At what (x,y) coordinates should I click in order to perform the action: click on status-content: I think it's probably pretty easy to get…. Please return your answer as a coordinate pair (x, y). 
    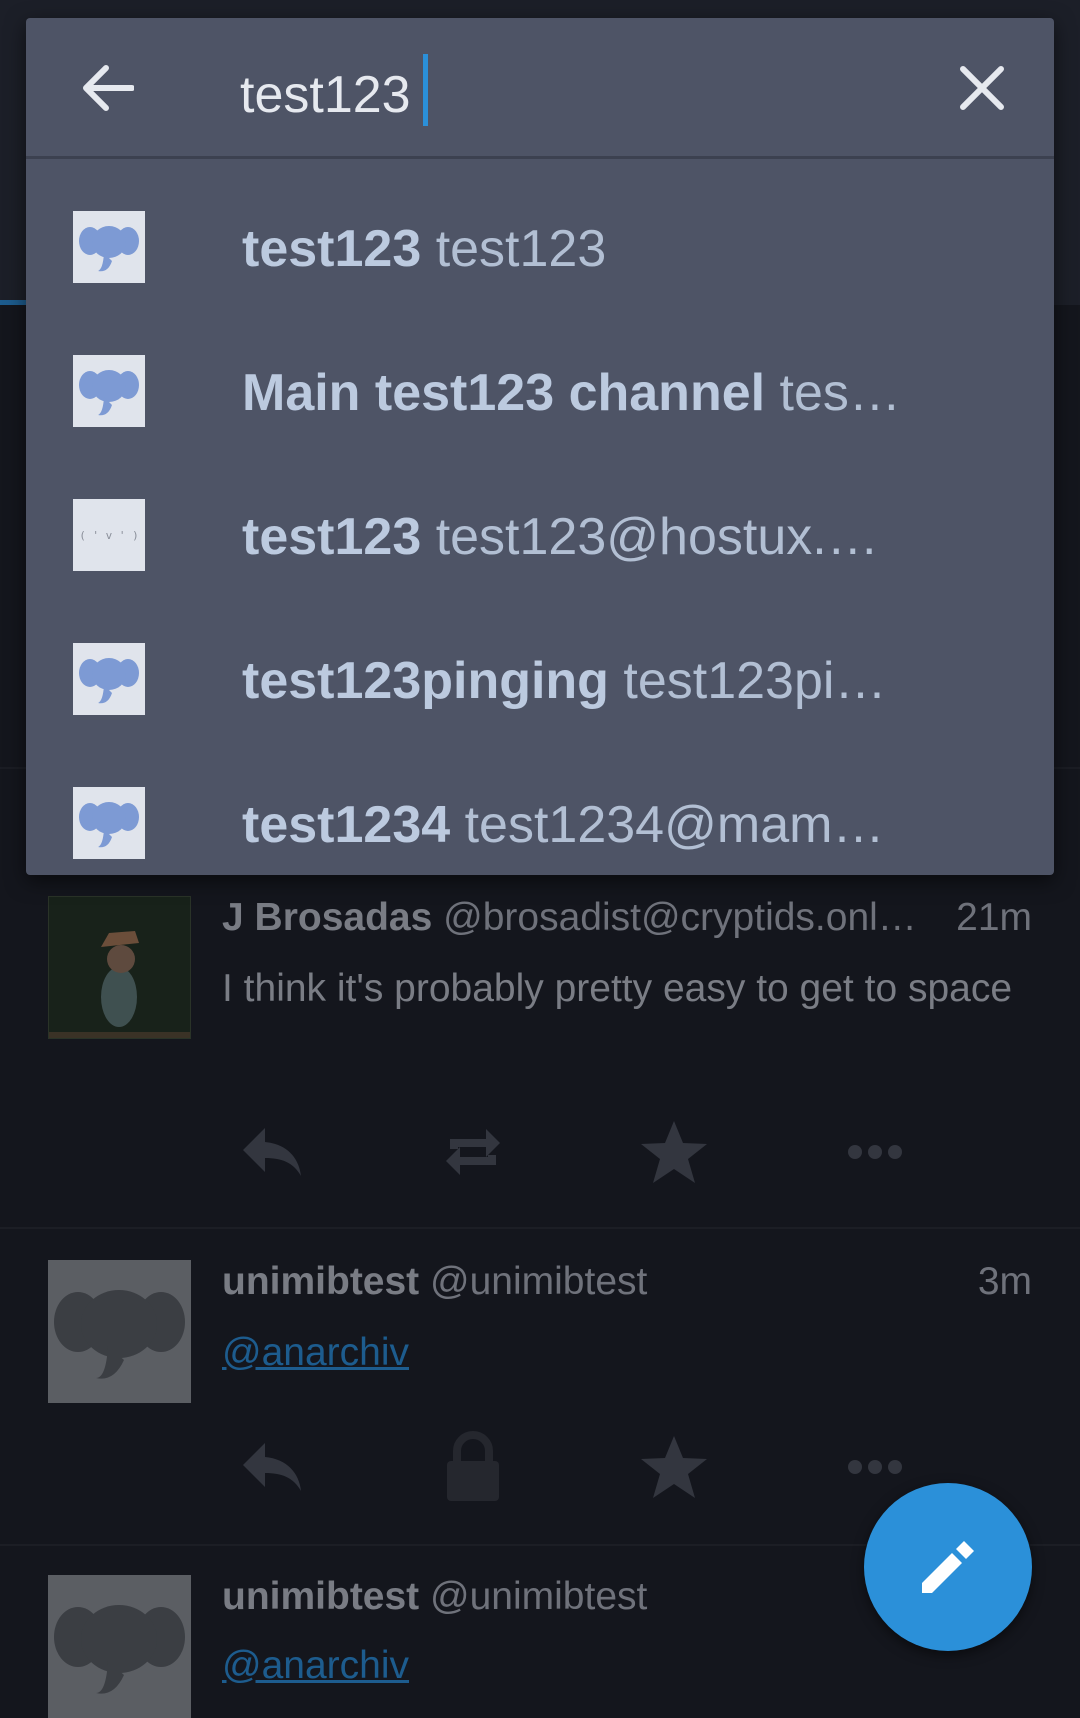
    Looking at the image, I should click on (617, 988).